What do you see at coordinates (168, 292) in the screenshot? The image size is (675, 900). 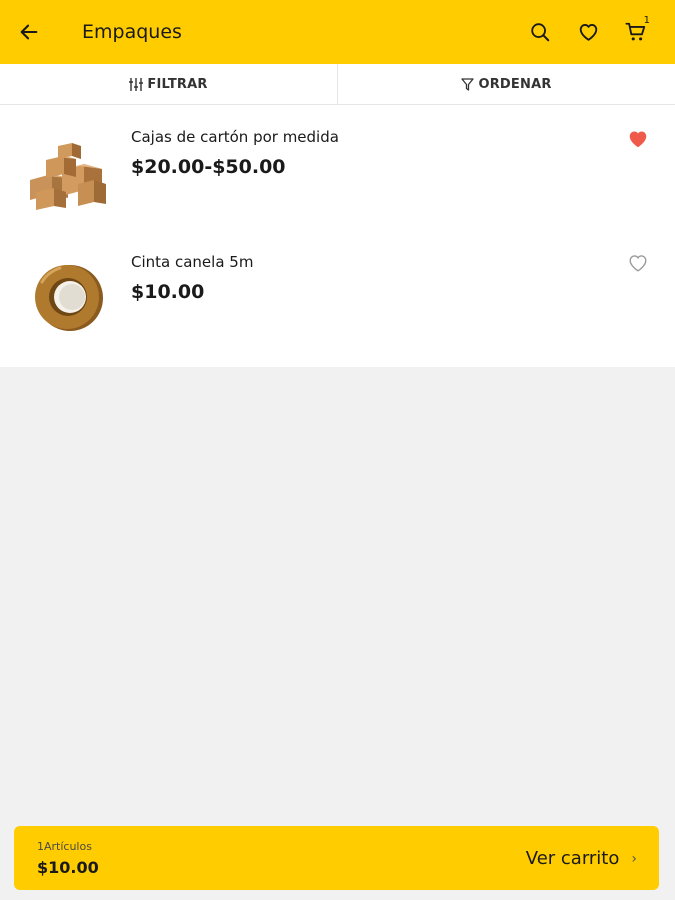 I see `product-price: $10.00` at bounding box center [168, 292].